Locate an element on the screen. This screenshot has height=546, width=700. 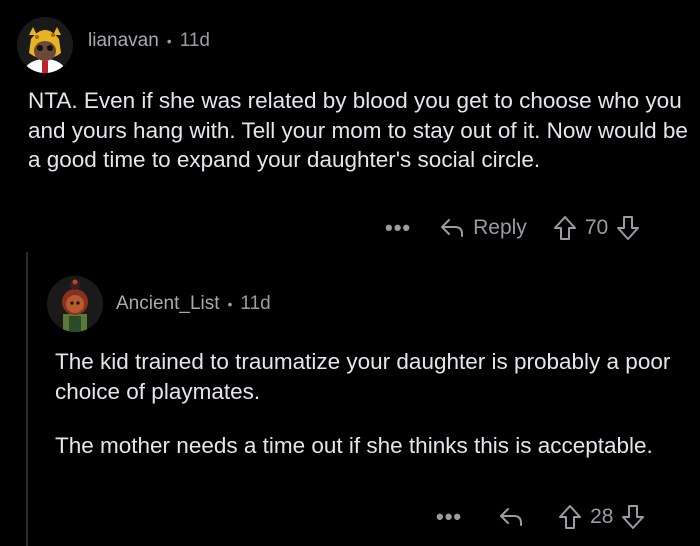
comment-meta: Ancient_List • 11d is located at coordinates (193, 304).